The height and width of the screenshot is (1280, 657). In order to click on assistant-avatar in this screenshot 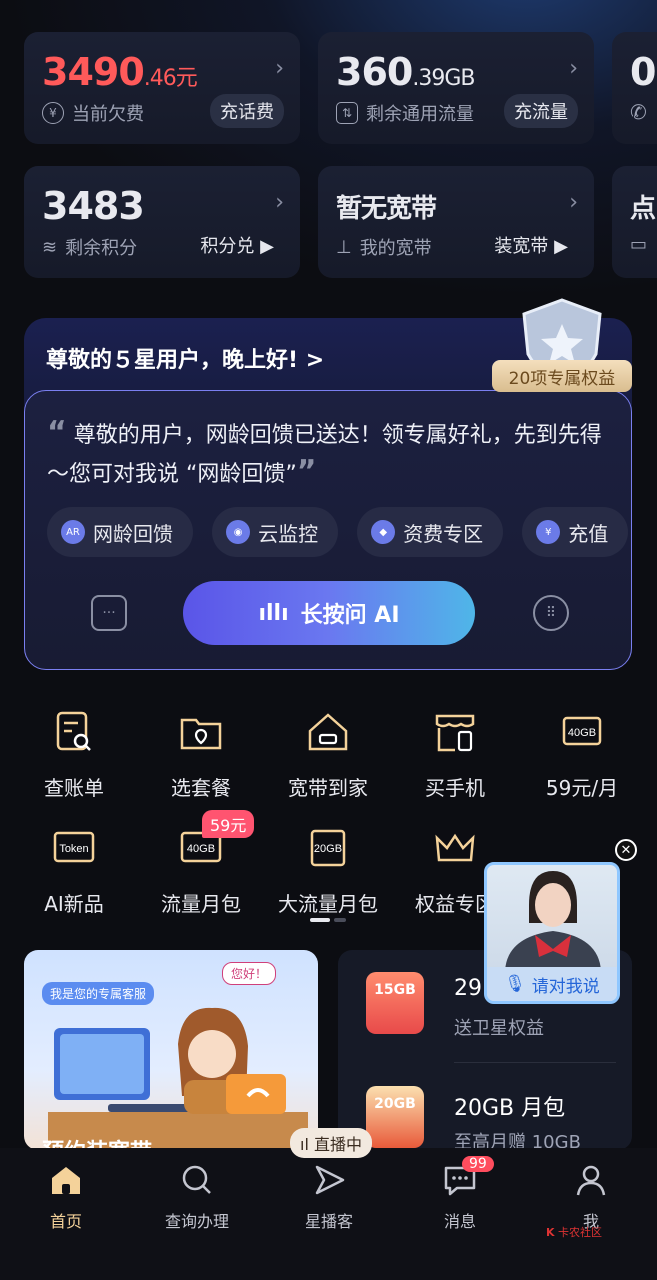, I will do `click(553, 921)`.